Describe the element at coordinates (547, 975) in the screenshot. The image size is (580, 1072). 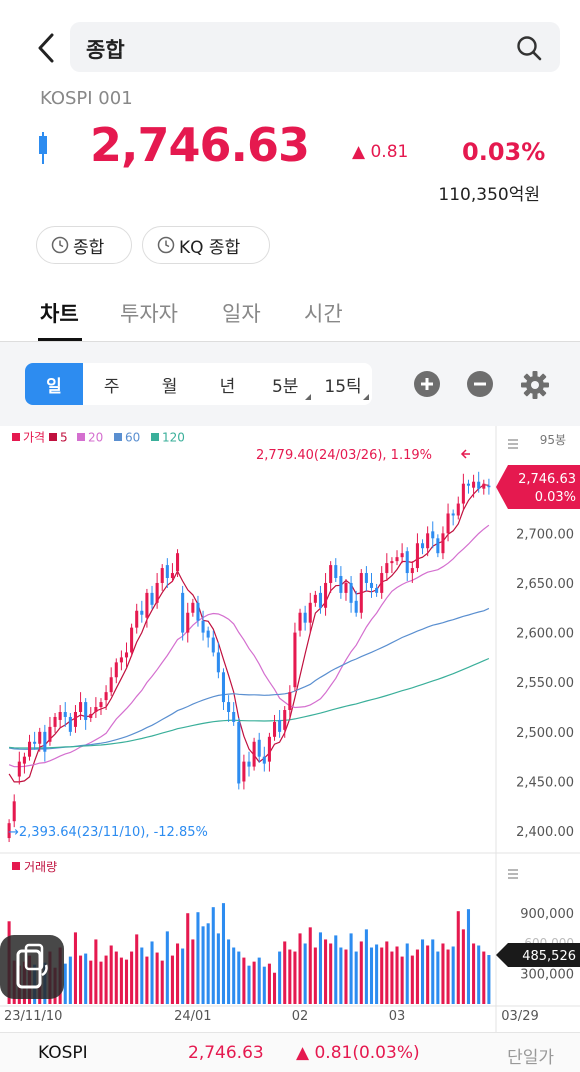
I see `volume-tick-label: 300,000` at that location.